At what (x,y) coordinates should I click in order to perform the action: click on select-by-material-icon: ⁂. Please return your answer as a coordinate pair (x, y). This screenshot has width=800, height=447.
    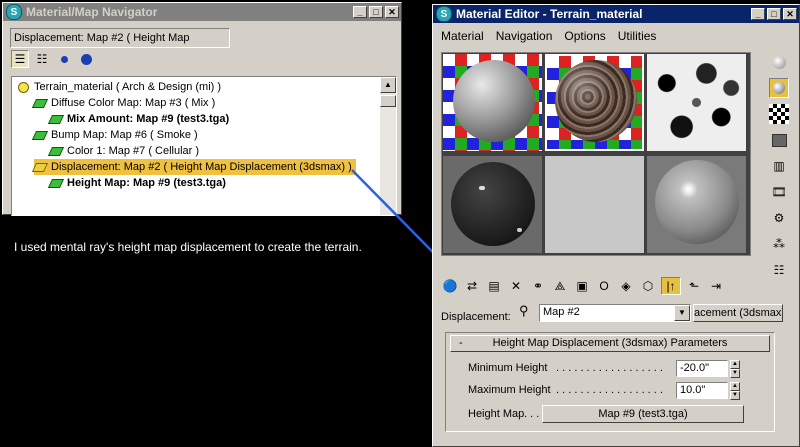
    Looking at the image, I should click on (779, 244).